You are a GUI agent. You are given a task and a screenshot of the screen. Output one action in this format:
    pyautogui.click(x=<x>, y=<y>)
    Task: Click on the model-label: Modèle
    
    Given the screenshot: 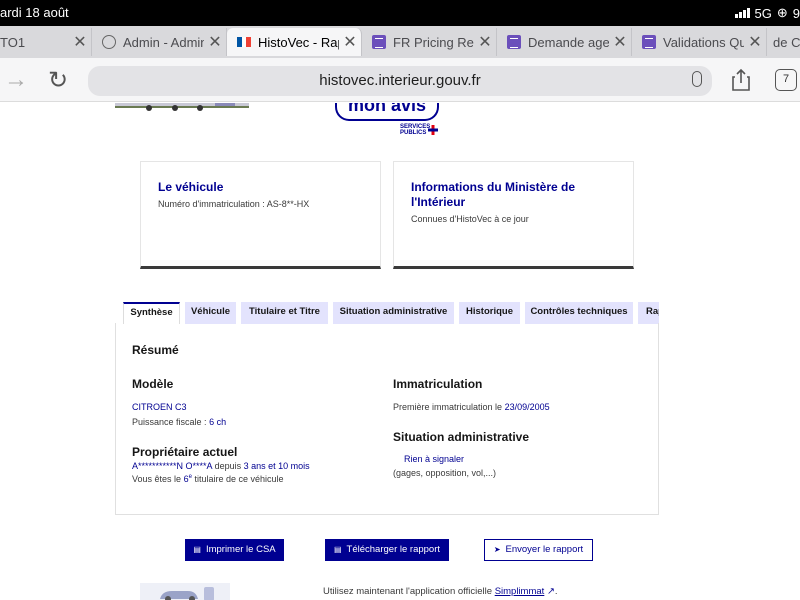 What is the action you would take?
    pyautogui.click(x=153, y=384)
    